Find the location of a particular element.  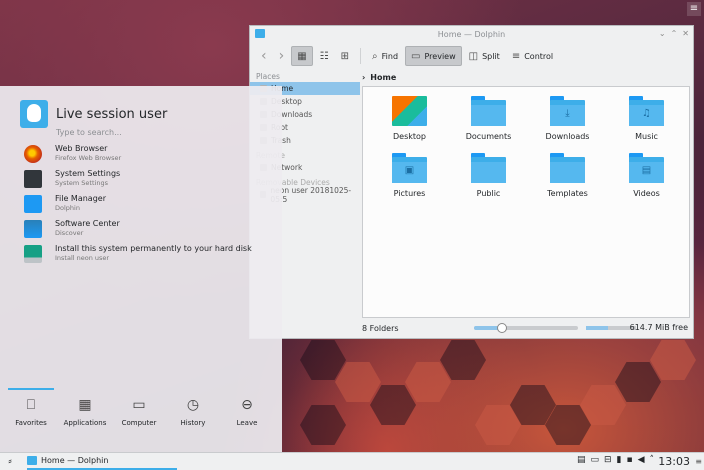

toolbar: ‹ › ▦ ☷ ⊞ ⌕ Find ▭ Preview ◫ Split ≡ Control is located at coordinates (471, 56).